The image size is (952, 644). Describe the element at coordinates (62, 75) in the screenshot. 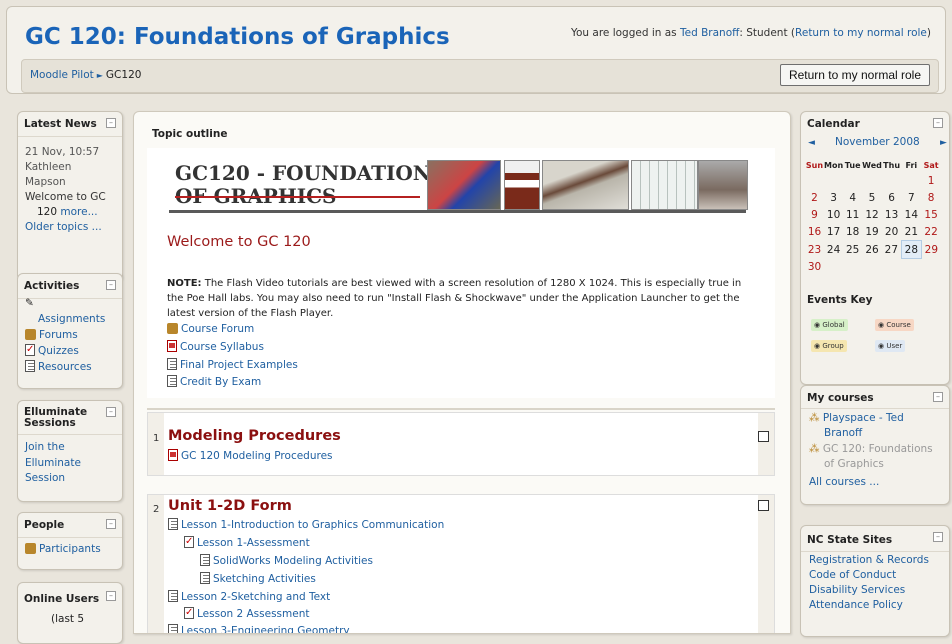

I see `breadcrumb-home: Moodle Pilot` at that location.